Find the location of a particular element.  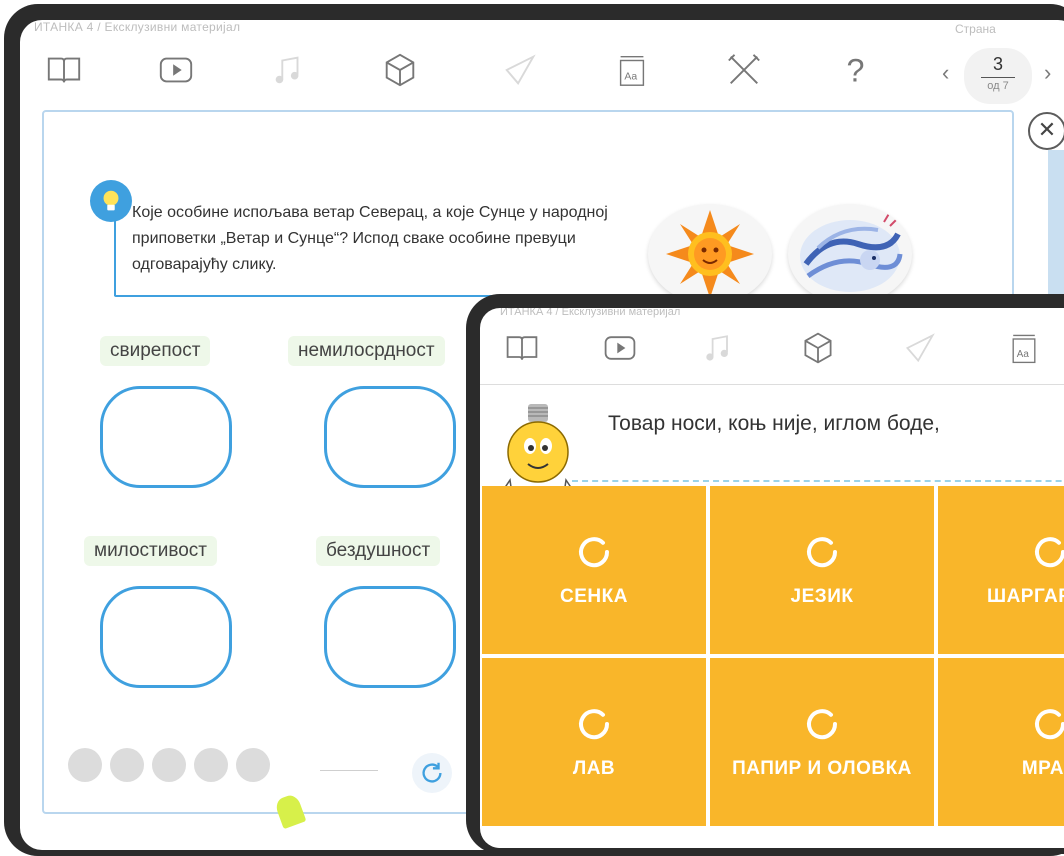

sun-image is located at coordinates (710, 254).